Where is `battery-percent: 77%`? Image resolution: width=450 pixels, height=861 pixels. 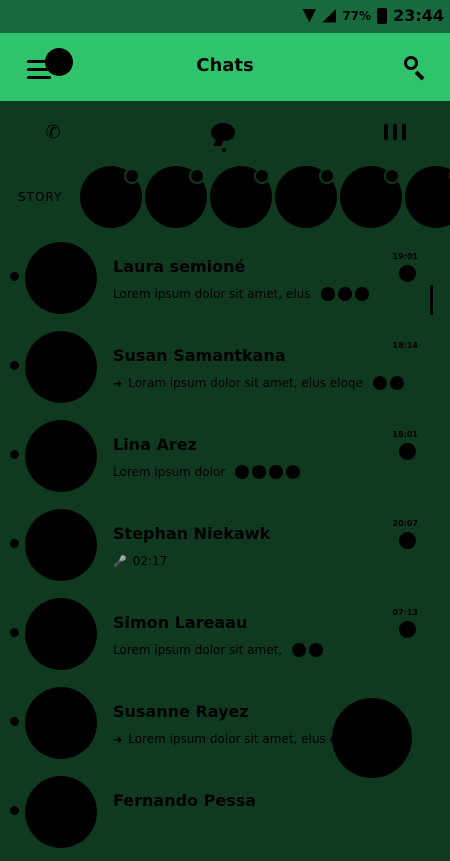
battery-percent: 77% is located at coordinates (357, 15).